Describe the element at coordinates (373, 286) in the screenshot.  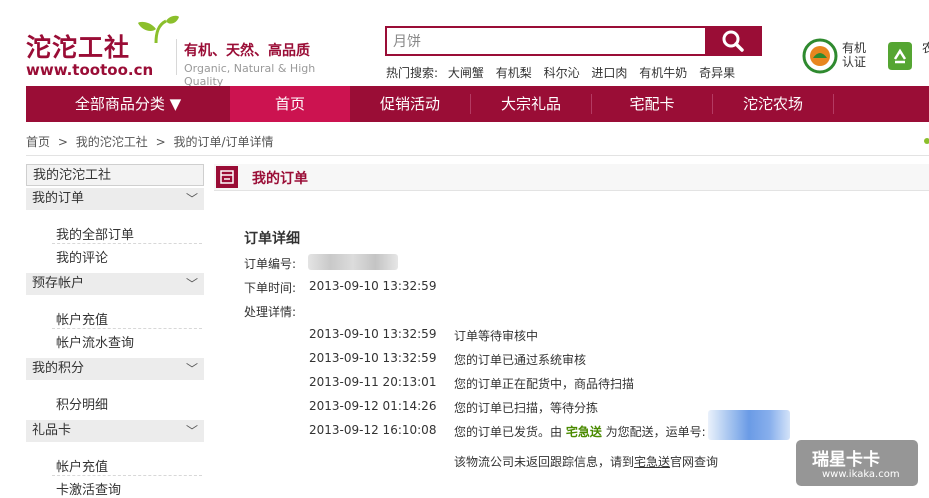
I see `order-time: 2013-09-10 13:32:59` at that location.